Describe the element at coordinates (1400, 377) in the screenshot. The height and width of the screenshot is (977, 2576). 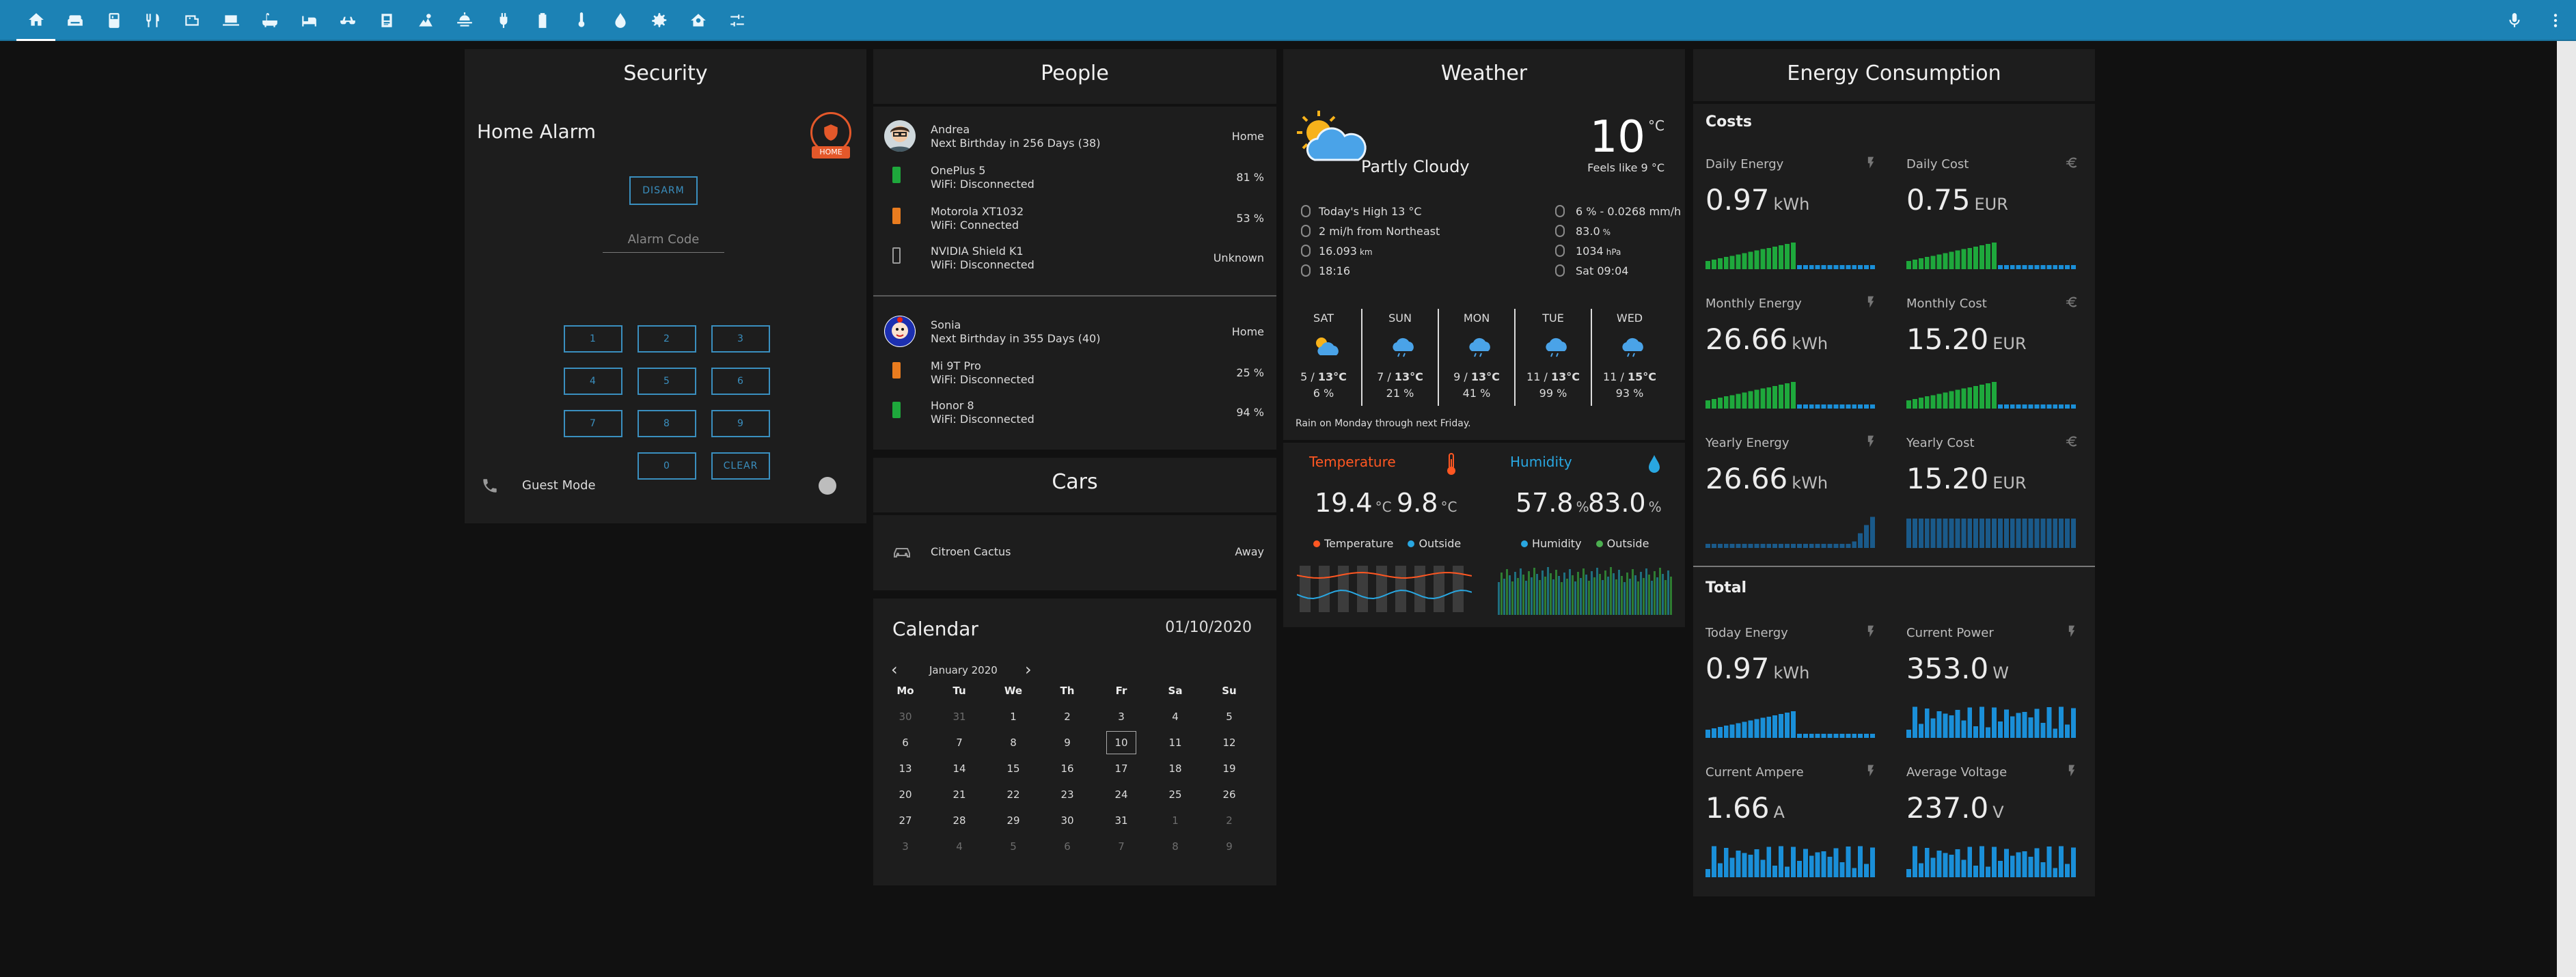
I see `forecast-temps: 7 / 13°C` at that location.